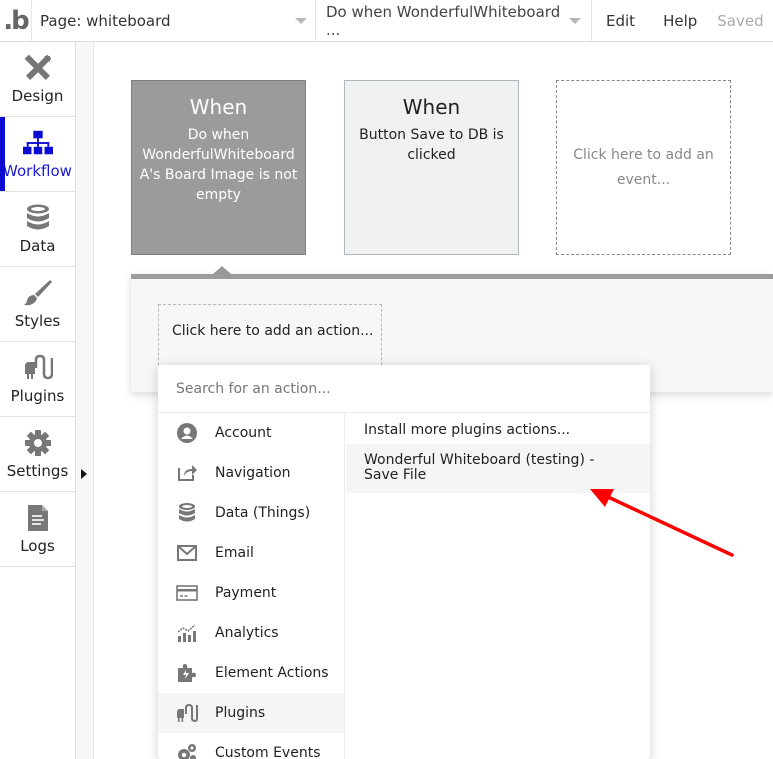 Image resolution: width=773 pixels, height=759 pixels. Describe the element at coordinates (174, 20) in the screenshot. I see `page-select: Page: whiteboard` at that location.